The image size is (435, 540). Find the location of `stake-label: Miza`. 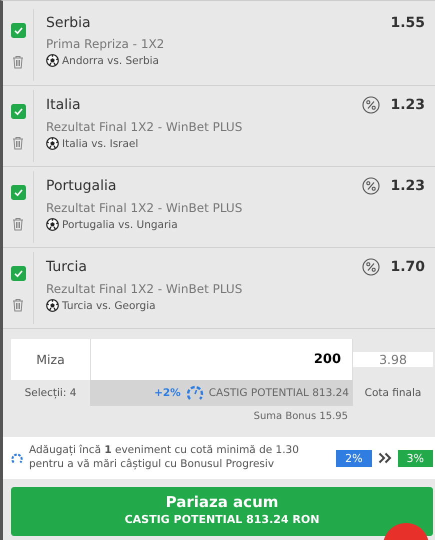

stake-label: Miza is located at coordinates (51, 359).